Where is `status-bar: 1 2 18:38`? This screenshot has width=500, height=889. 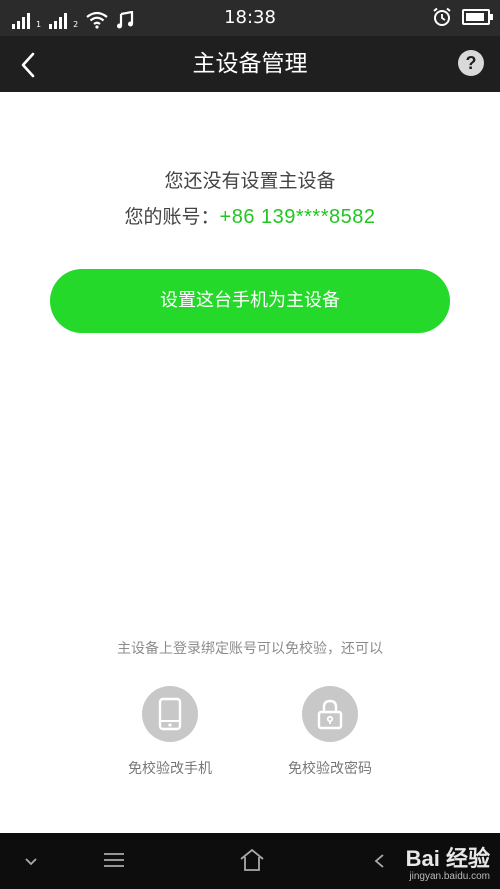 status-bar: 1 2 18:38 is located at coordinates (250, 18).